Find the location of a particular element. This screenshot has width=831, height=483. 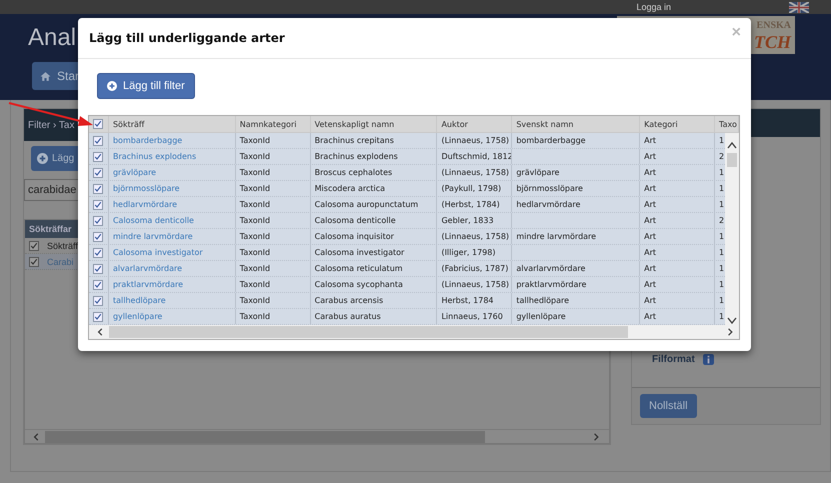

table-cell: Linnaeus, 1760 is located at coordinates (472, 317).